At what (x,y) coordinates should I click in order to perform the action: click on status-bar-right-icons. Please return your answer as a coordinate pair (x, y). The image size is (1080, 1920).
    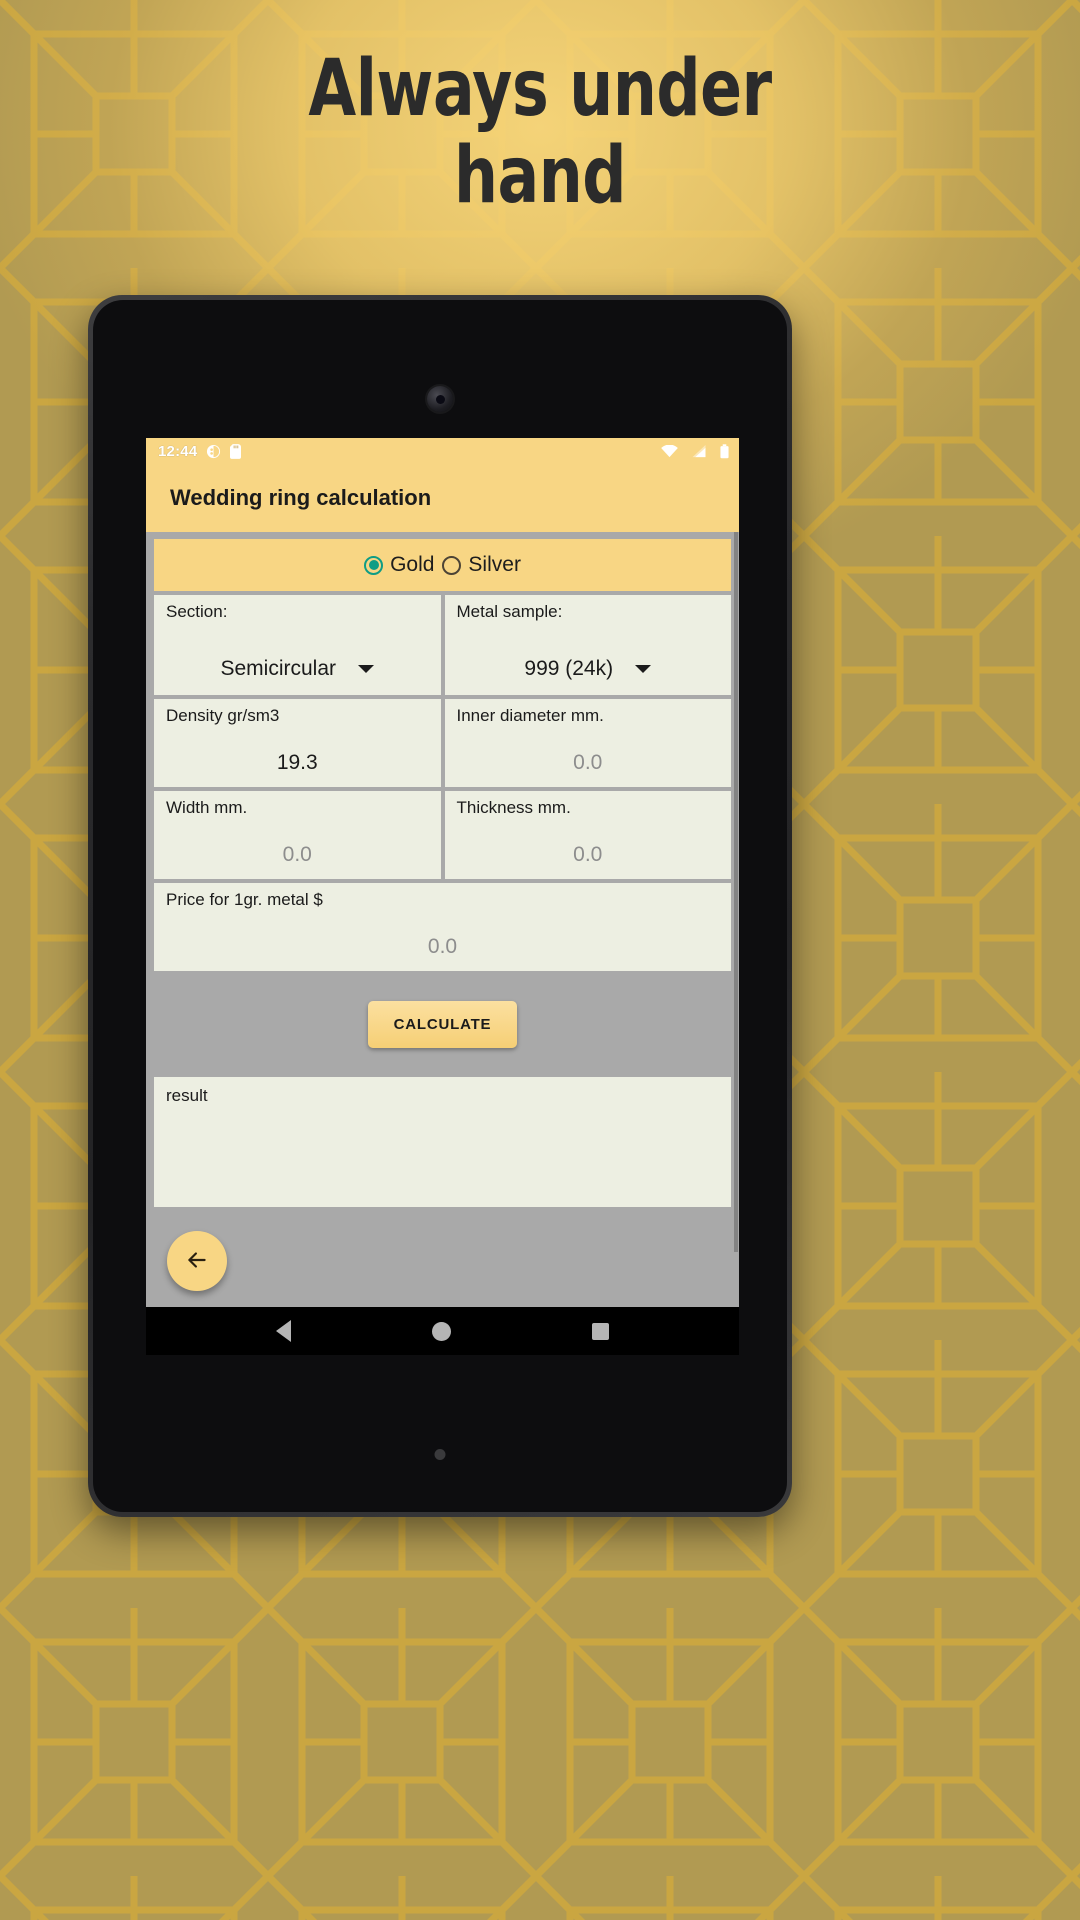
    Looking at the image, I should click on (690, 451).